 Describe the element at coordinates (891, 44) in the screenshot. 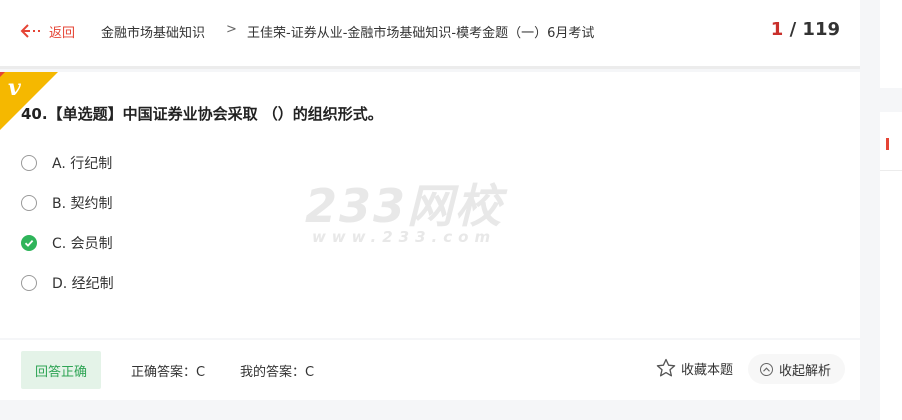

I see `right-sidebar-panel` at that location.